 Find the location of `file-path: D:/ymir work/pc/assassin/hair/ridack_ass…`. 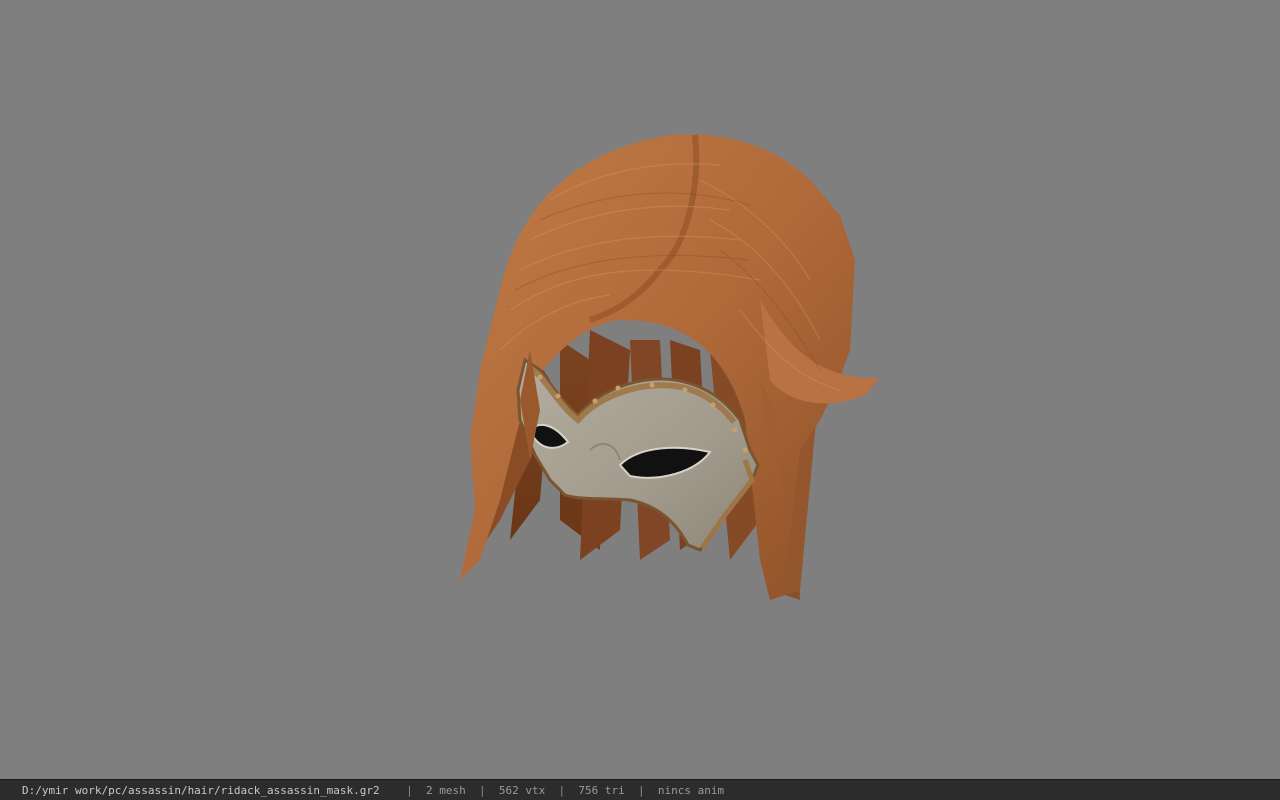

file-path: D:/ymir work/pc/assassin/hair/ridack_ass… is located at coordinates (201, 790).